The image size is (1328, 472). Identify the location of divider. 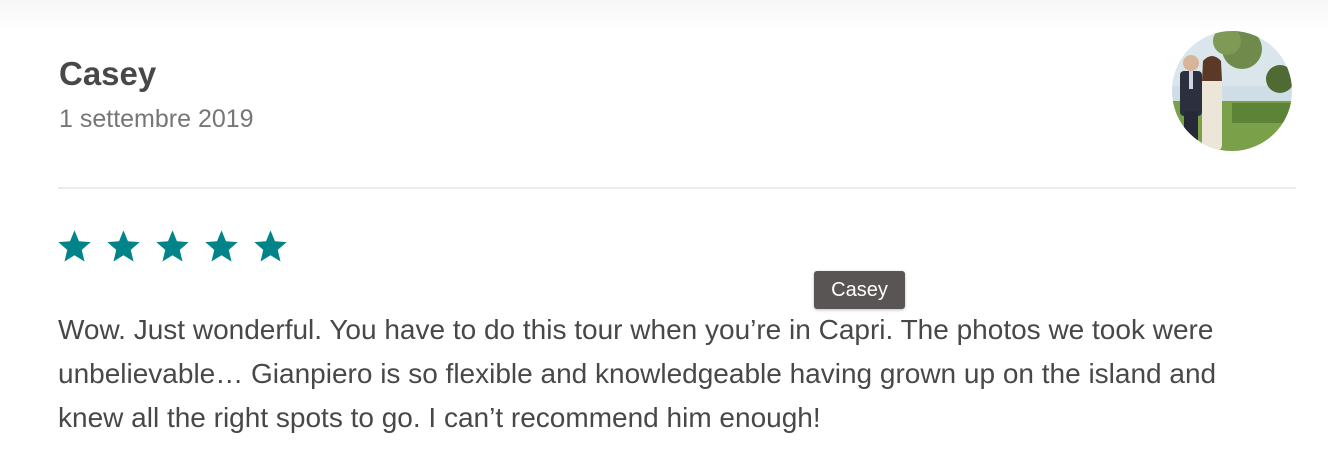
(677, 188).